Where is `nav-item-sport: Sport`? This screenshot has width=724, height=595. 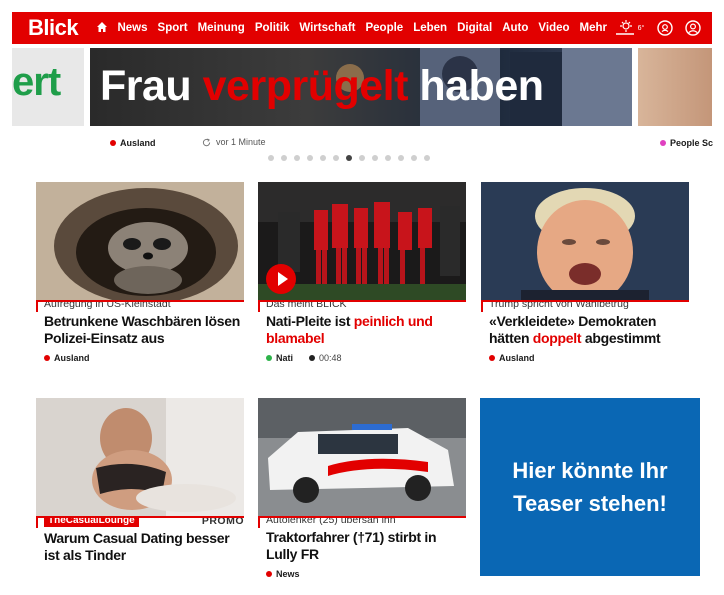
nav-item-sport: Sport is located at coordinates (173, 28).